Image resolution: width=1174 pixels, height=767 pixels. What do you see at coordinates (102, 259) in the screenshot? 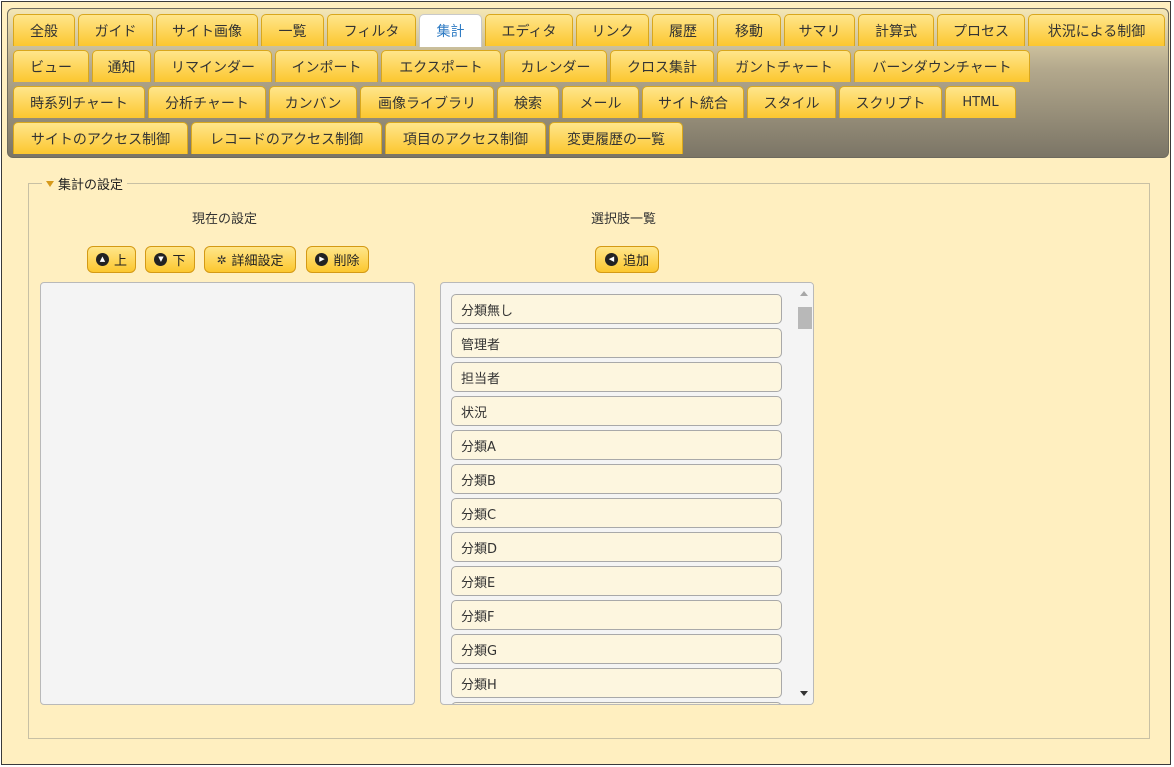
I see `circle-chevron-up-icon: ▲` at bounding box center [102, 259].